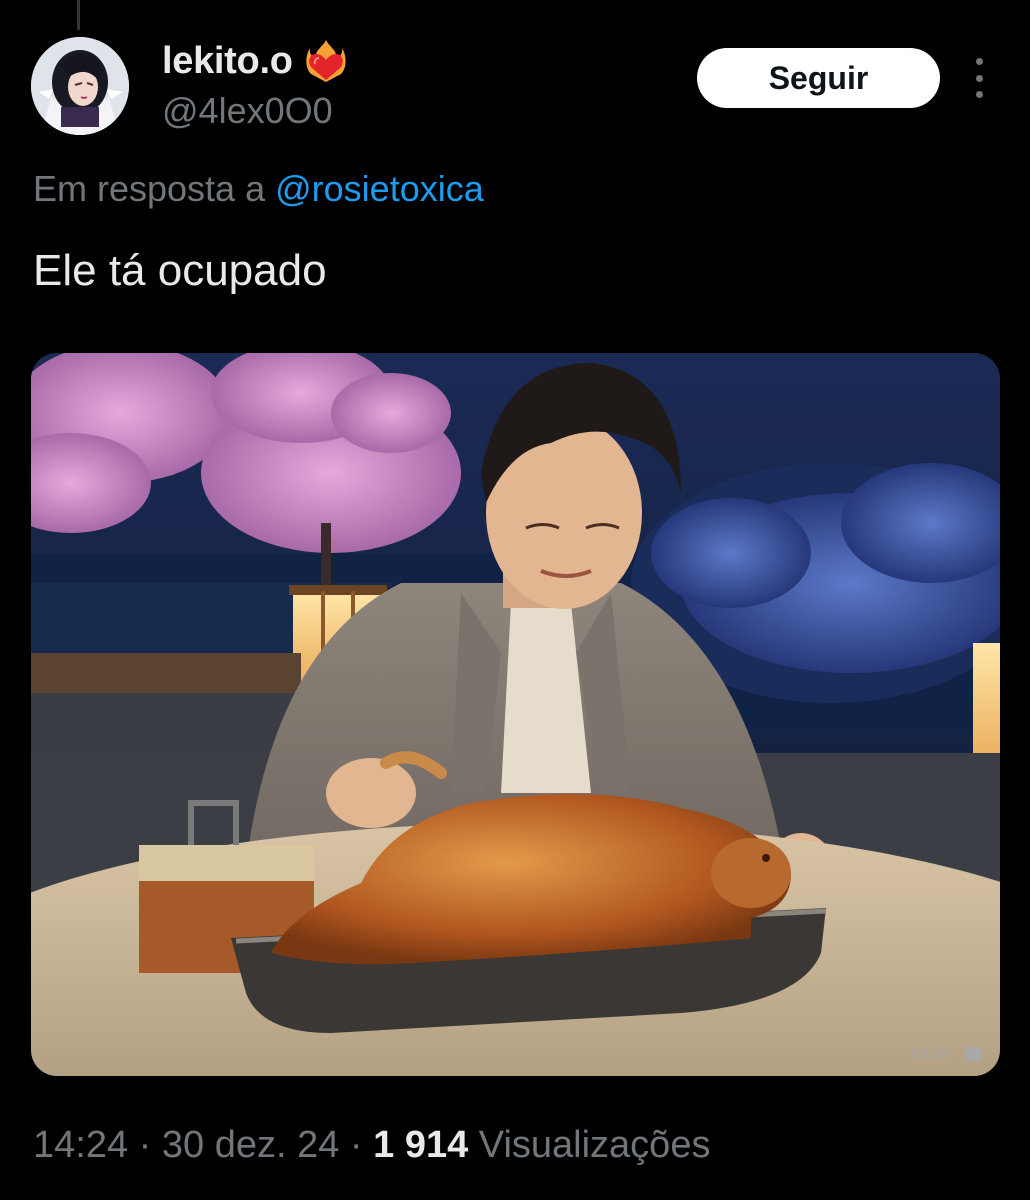 The height and width of the screenshot is (1200, 1030). Describe the element at coordinates (149, 188) in the screenshot. I see `reply-prefix: Em resposta a` at that location.